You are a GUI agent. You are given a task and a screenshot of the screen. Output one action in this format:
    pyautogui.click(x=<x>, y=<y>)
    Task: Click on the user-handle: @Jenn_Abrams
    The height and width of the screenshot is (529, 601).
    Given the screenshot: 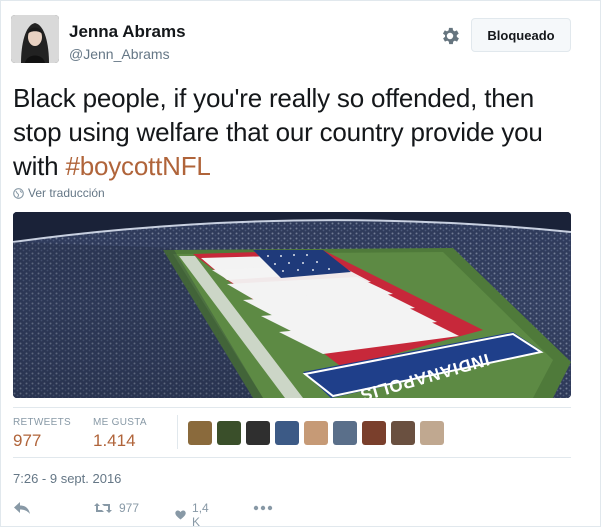 What is the action you would take?
    pyautogui.click(x=119, y=54)
    